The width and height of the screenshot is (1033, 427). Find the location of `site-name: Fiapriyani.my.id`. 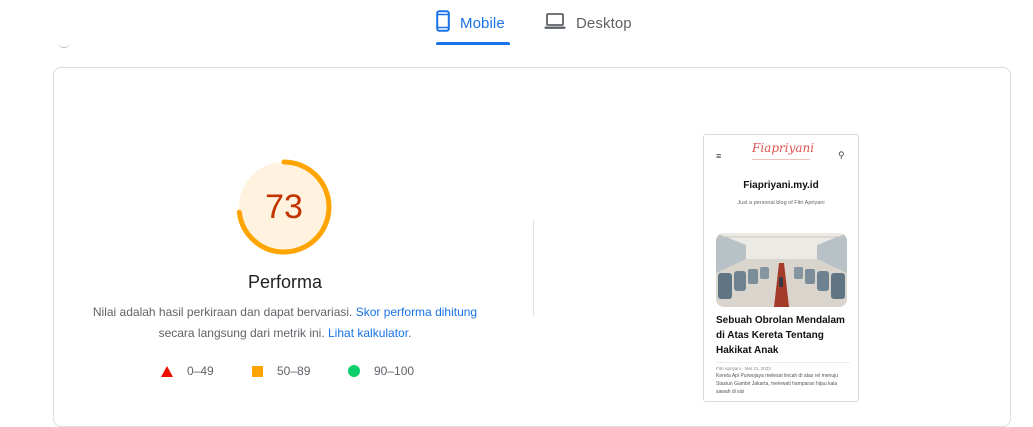

site-name: Fiapriyani.my.id is located at coordinates (781, 185).